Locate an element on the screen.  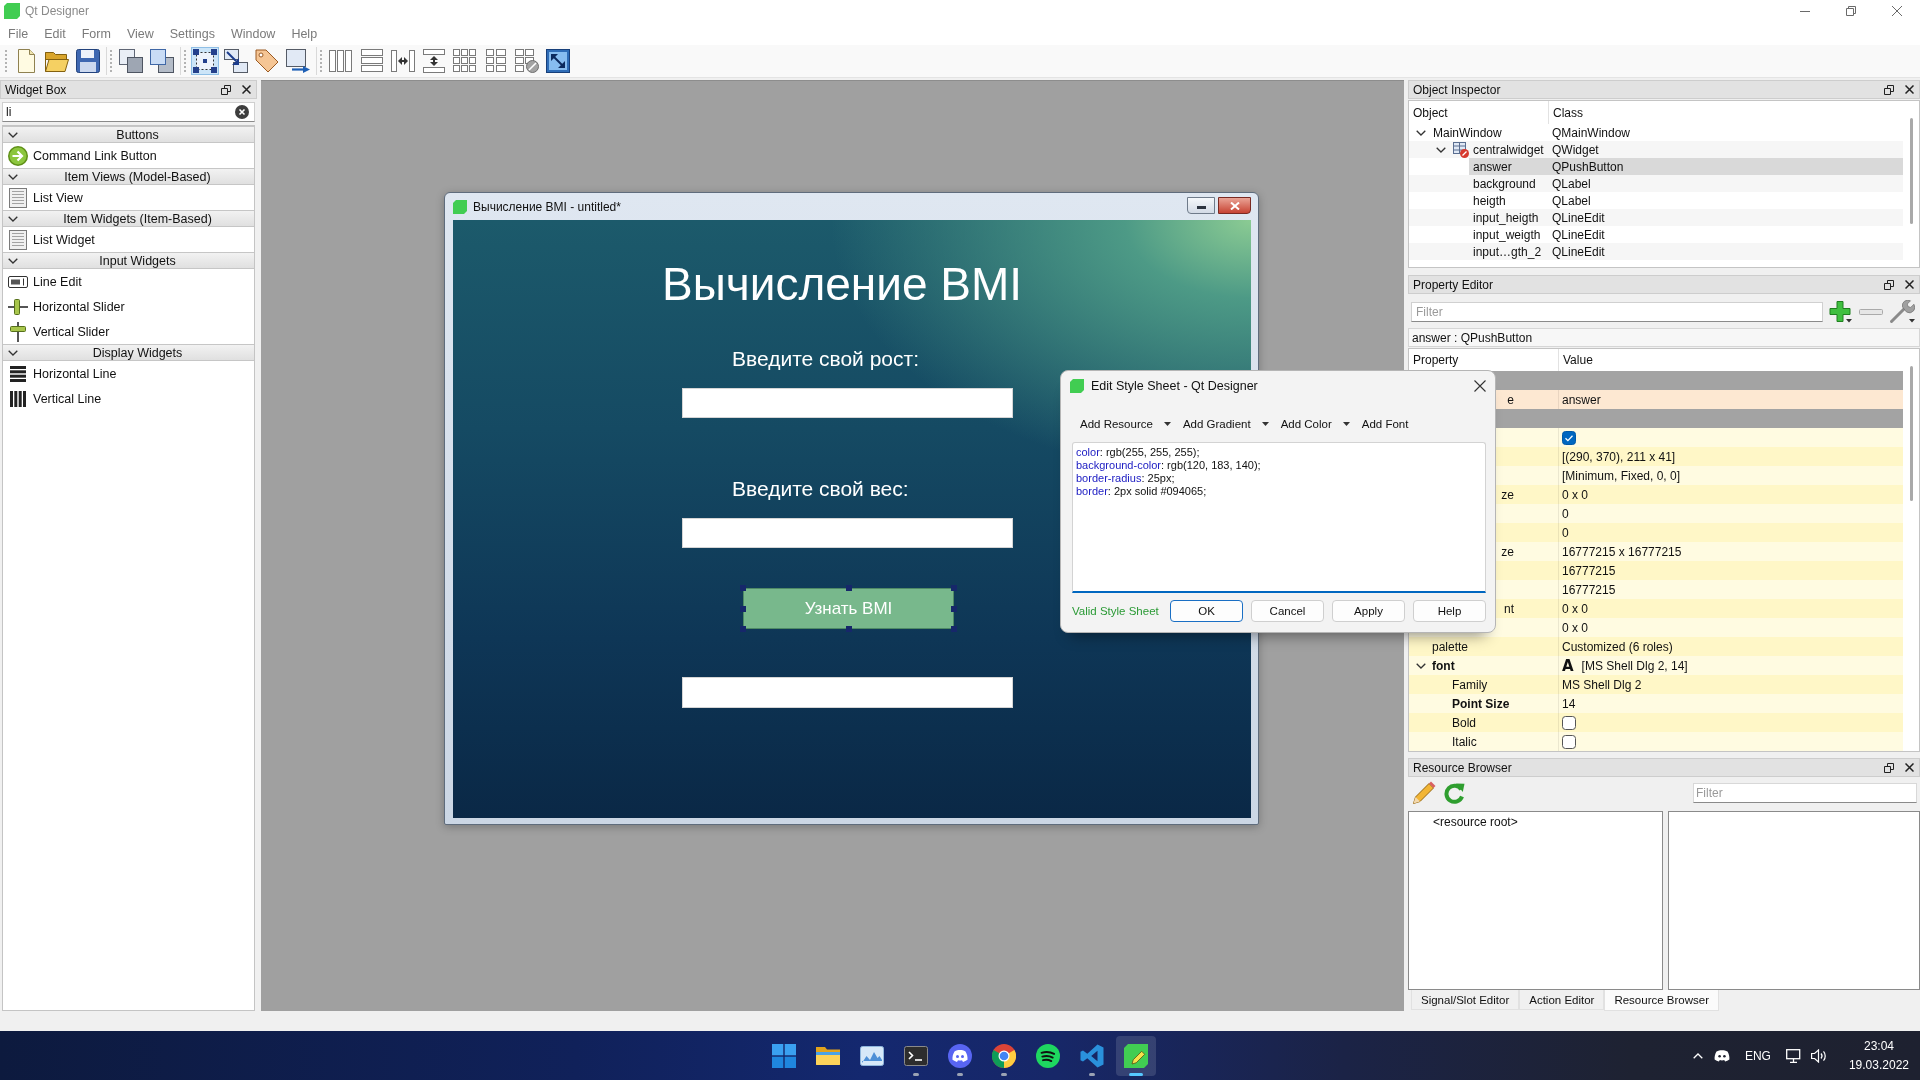
tab: Resource Browser is located at coordinates (1661, 1000).